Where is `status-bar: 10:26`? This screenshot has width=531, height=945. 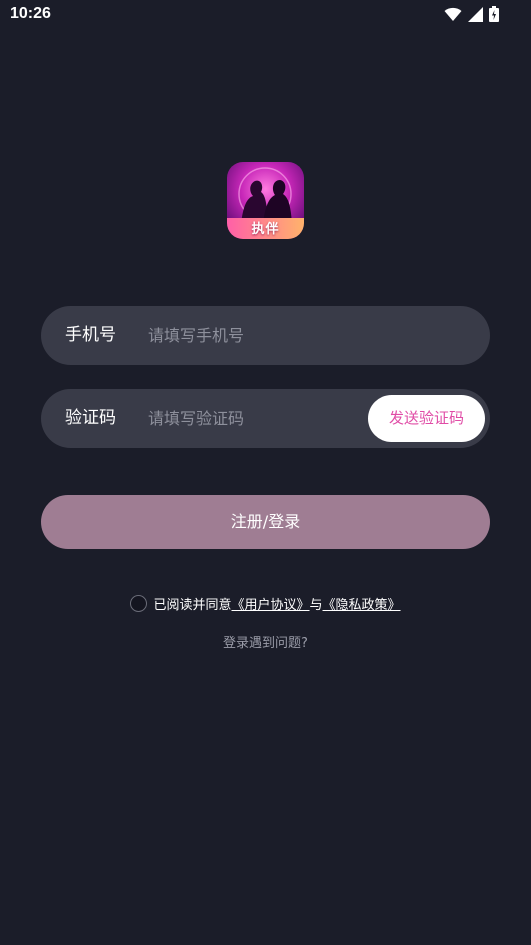 status-bar: 10:26 is located at coordinates (265, 15).